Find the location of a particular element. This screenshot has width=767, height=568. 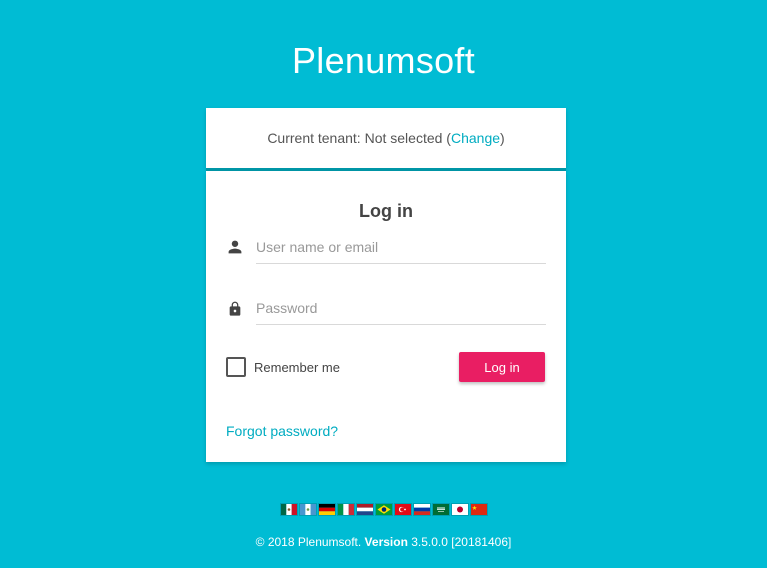

copyright-text: © 2018 Plenumsoft. is located at coordinates (310, 542).